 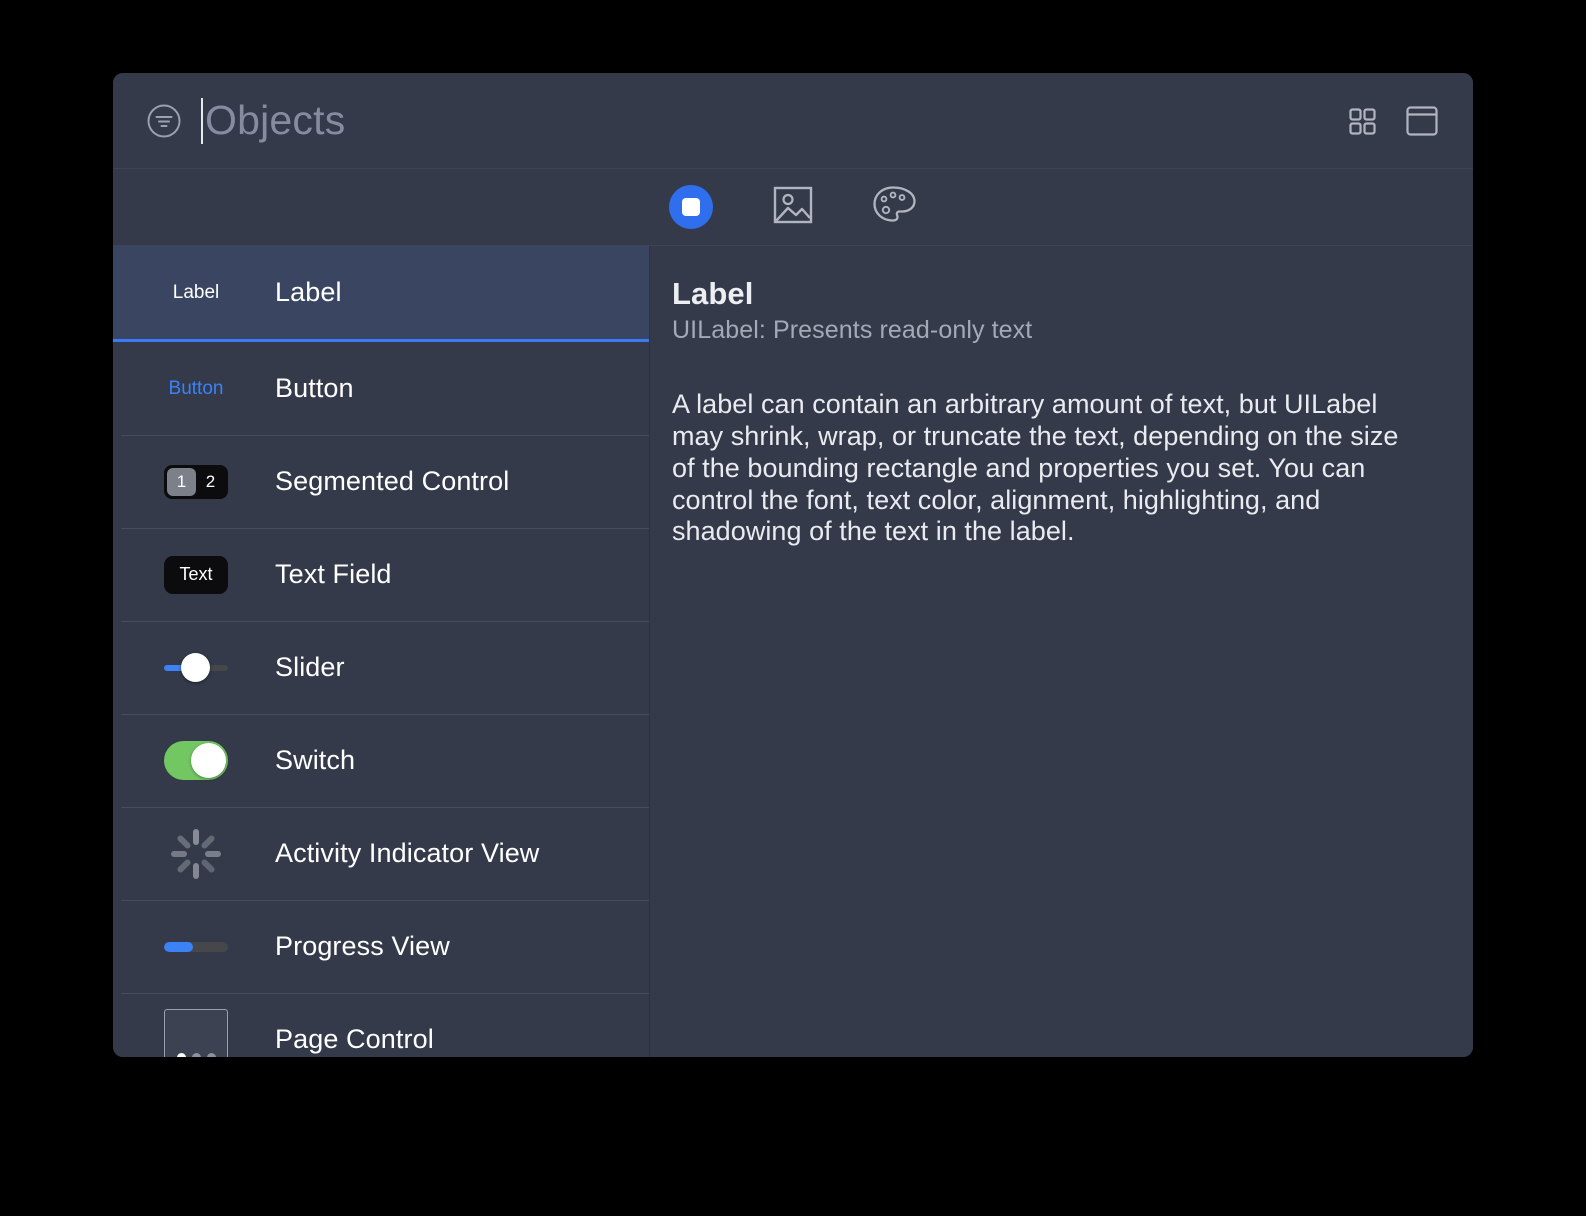 I want to click on list-item: Slider, so click(x=381, y=667).